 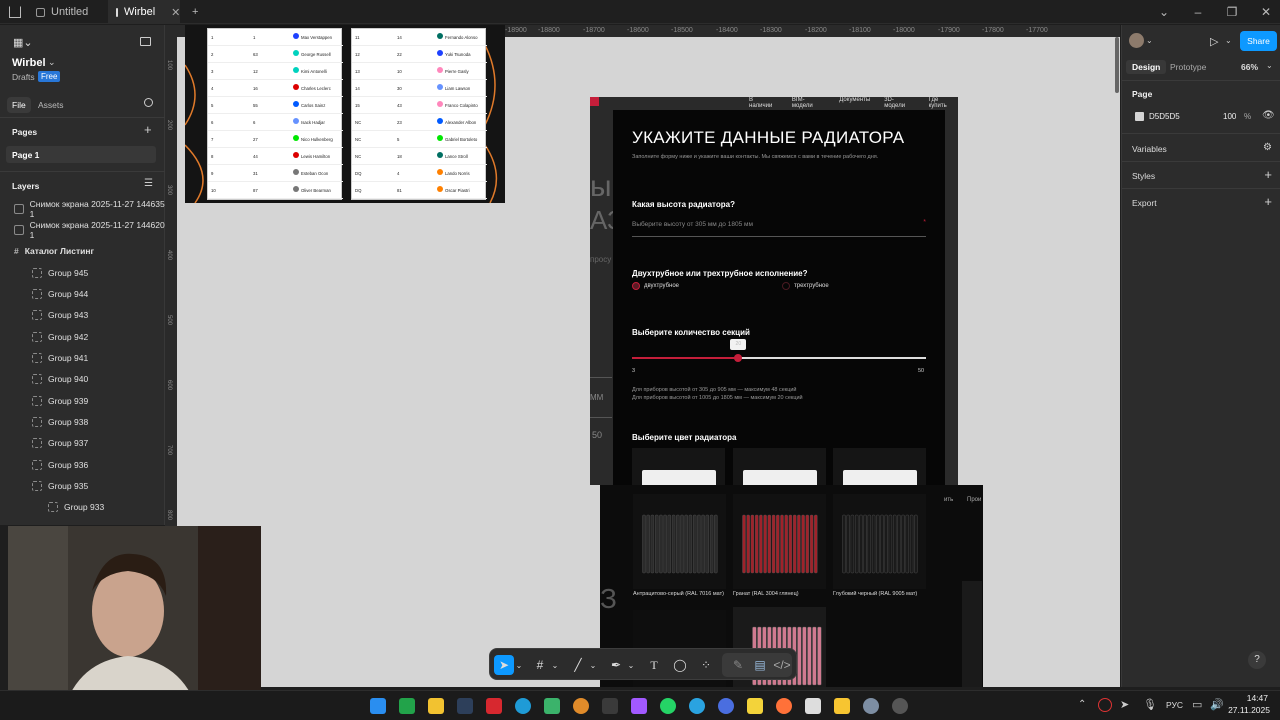 What do you see at coordinates (378, 706) in the screenshot?
I see `start-icon` at bounding box center [378, 706].